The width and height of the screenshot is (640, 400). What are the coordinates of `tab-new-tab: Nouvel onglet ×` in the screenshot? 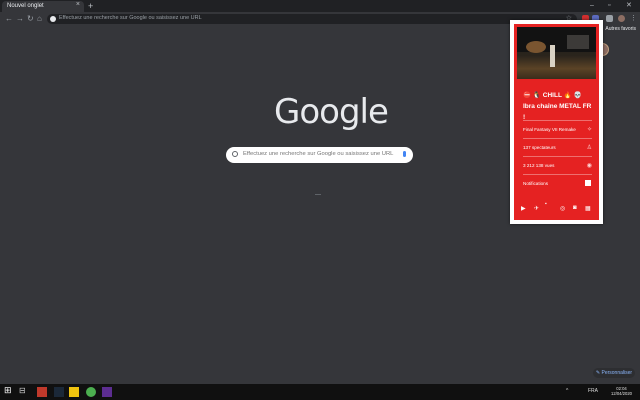 It's located at (43, 6).